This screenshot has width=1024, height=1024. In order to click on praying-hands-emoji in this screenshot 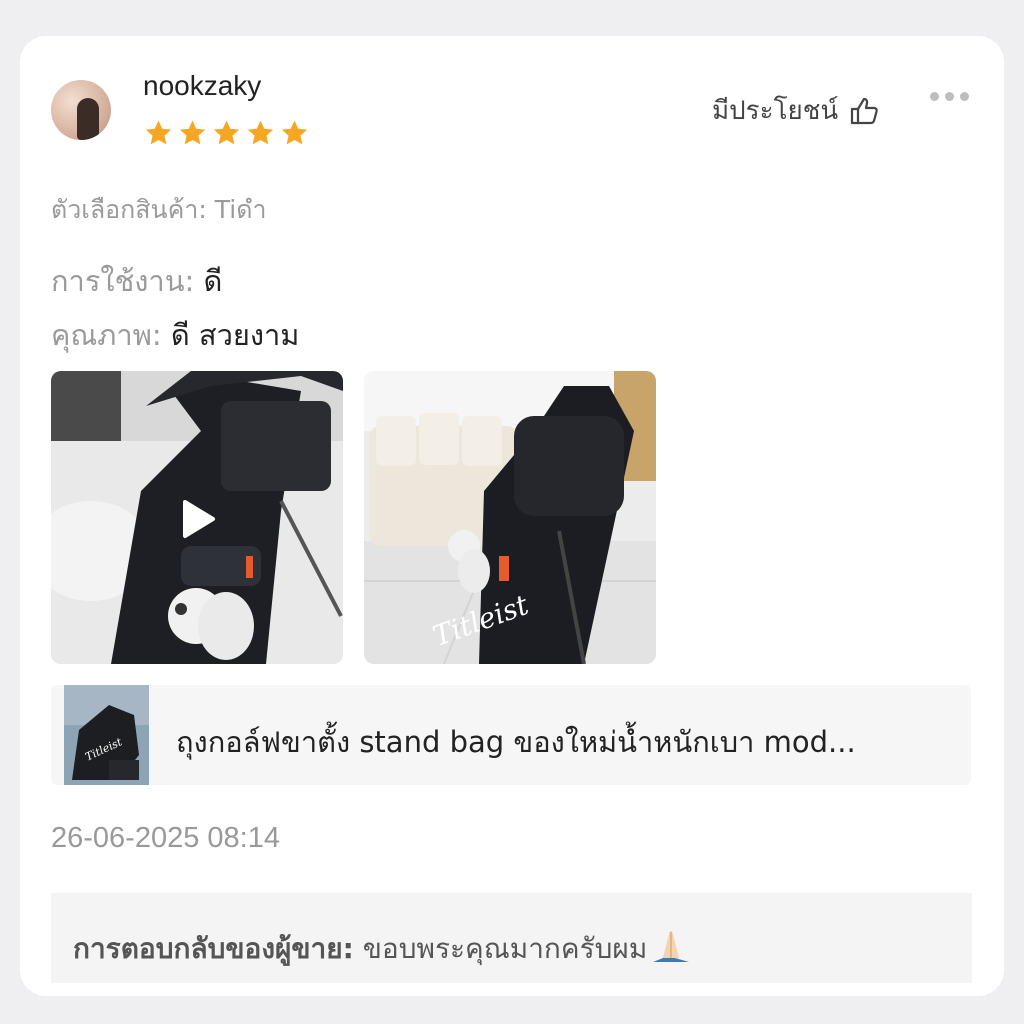, I will do `click(671, 946)`.